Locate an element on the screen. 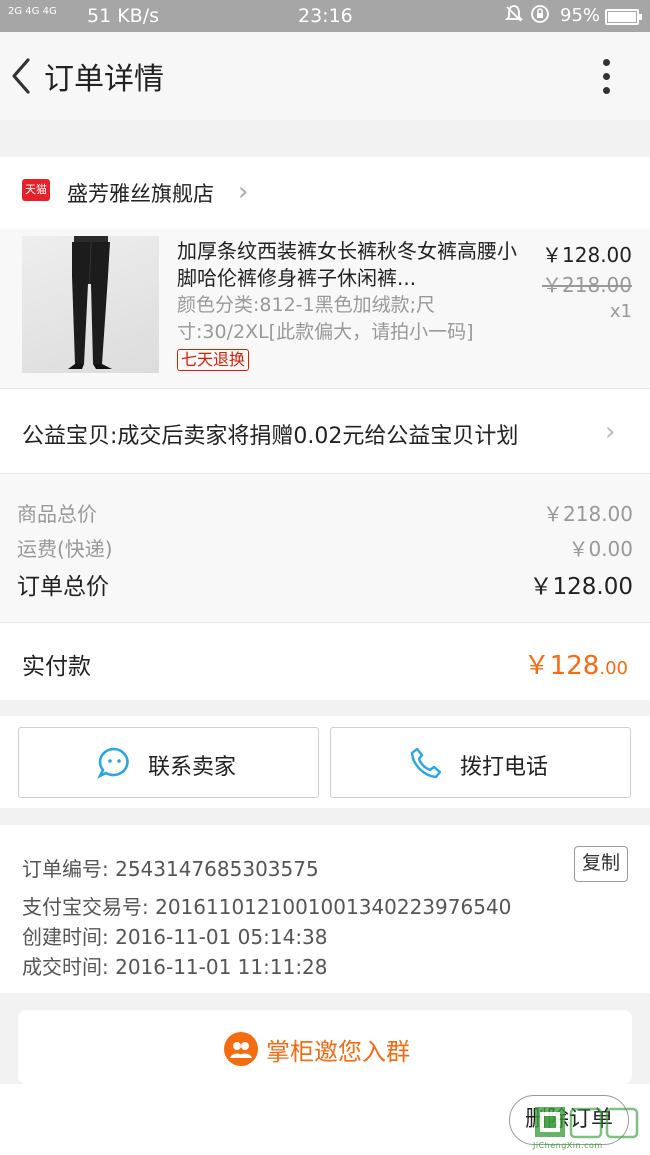 The width and height of the screenshot is (650, 1155). network-speed: 51 KB/s is located at coordinates (123, 16).